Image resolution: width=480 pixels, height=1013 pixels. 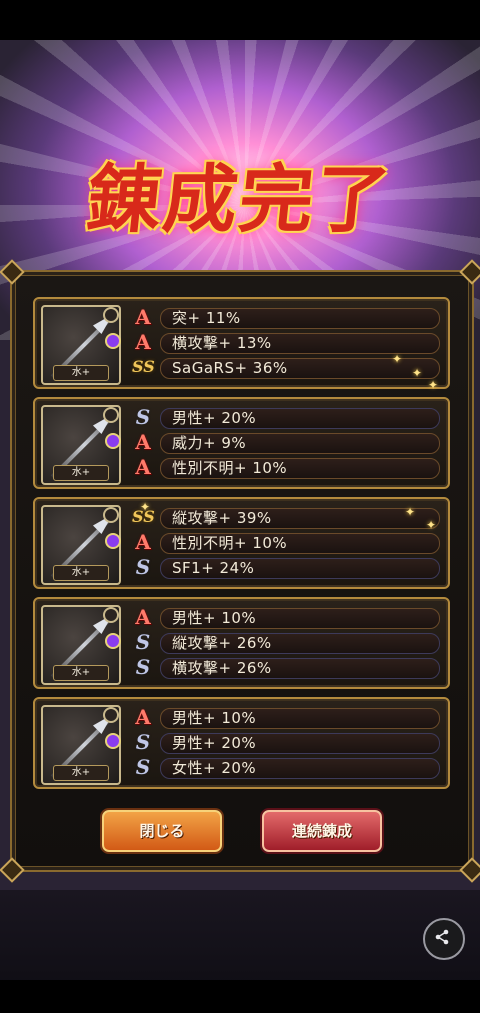 I want to click on stat-row: S SF1+ 24%, so click(x=286, y=567).